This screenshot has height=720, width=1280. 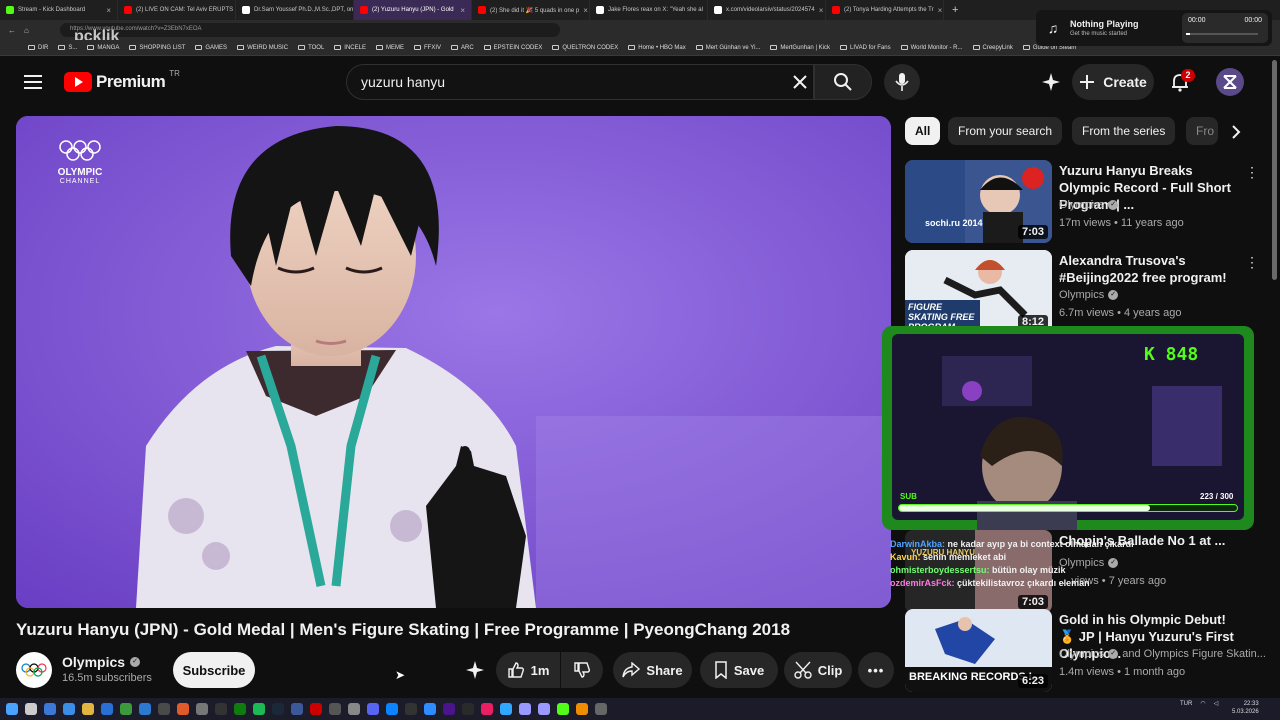 What do you see at coordinates (657, 48) in the screenshot?
I see `bookmark-item: Home • HBO Max` at bounding box center [657, 48].